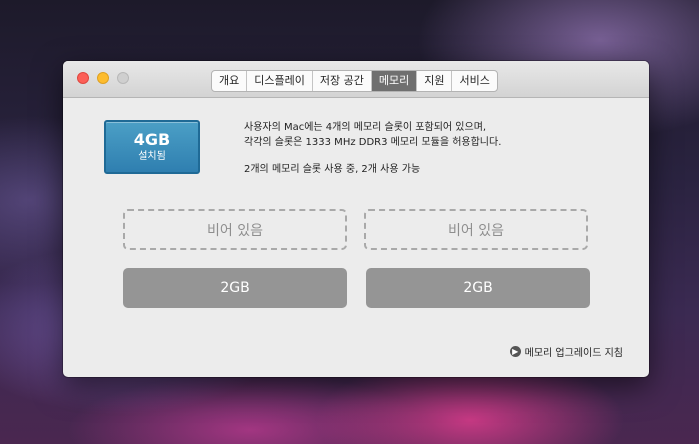 The height and width of the screenshot is (444, 699). What do you see at coordinates (435, 81) in the screenshot?
I see `tab-support: 지원` at bounding box center [435, 81].